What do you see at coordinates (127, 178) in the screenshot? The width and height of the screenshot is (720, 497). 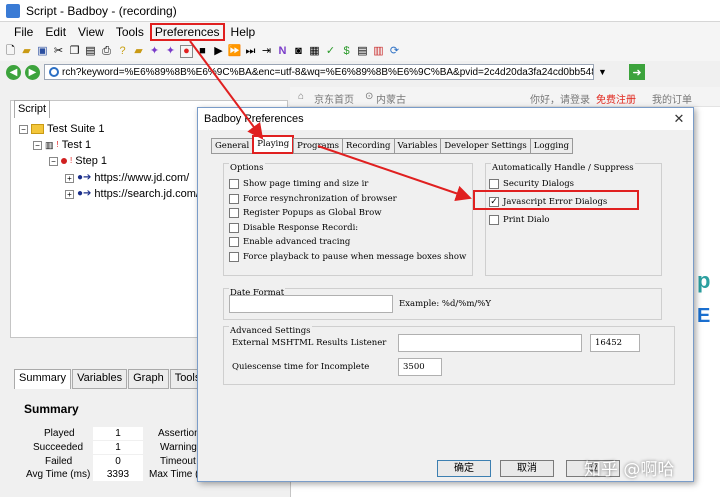 I see `tree-request-1: + ●➔ https://www.jd.com/` at bounding box center [127, 178].